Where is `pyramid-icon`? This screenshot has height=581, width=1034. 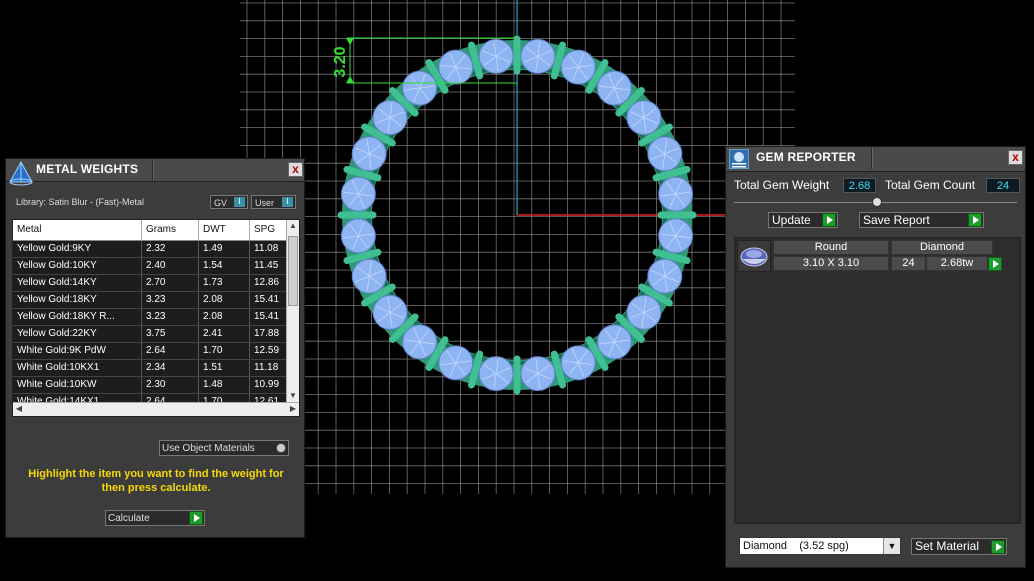 pyramid-icon is located at coordinates (21, 173).